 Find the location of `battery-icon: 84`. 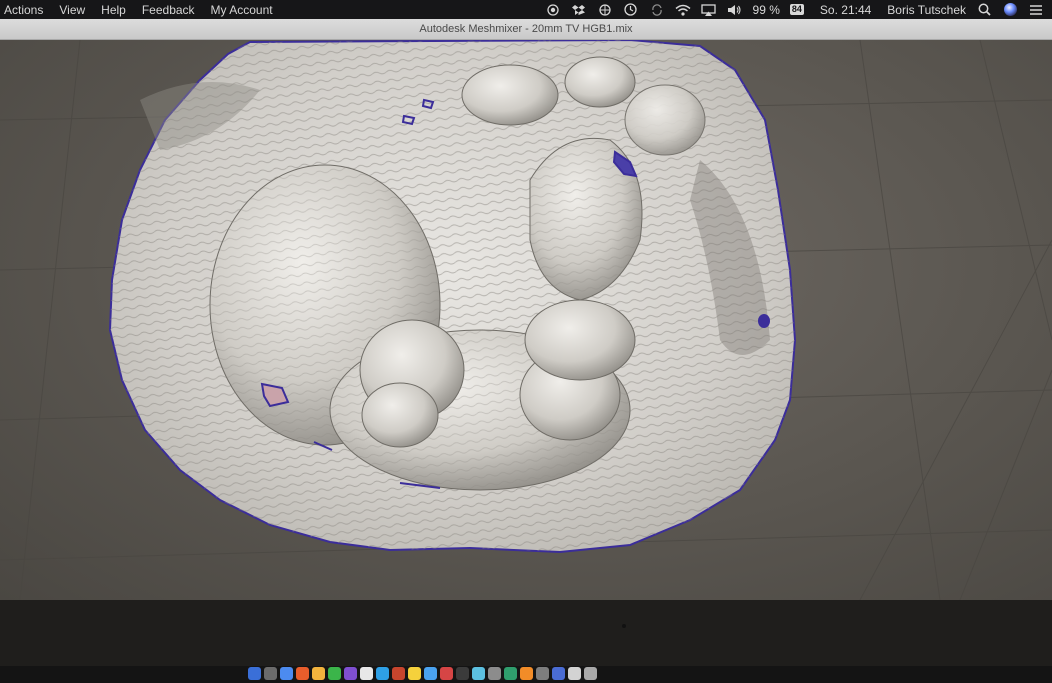

battery-icon: 84 is located at coordinates (796, 9).